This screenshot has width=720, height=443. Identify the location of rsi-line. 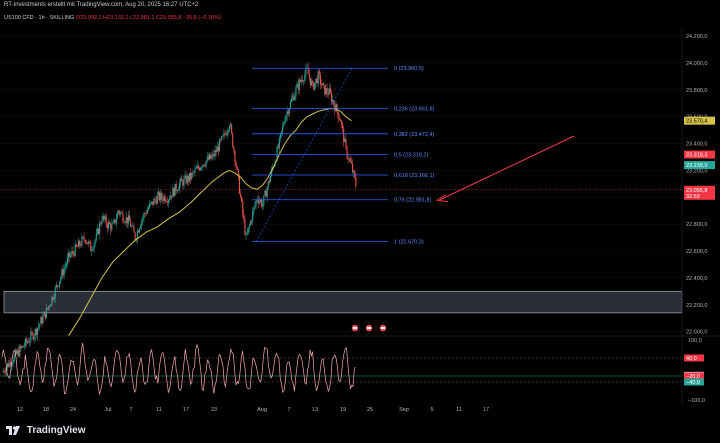
(178, 368).